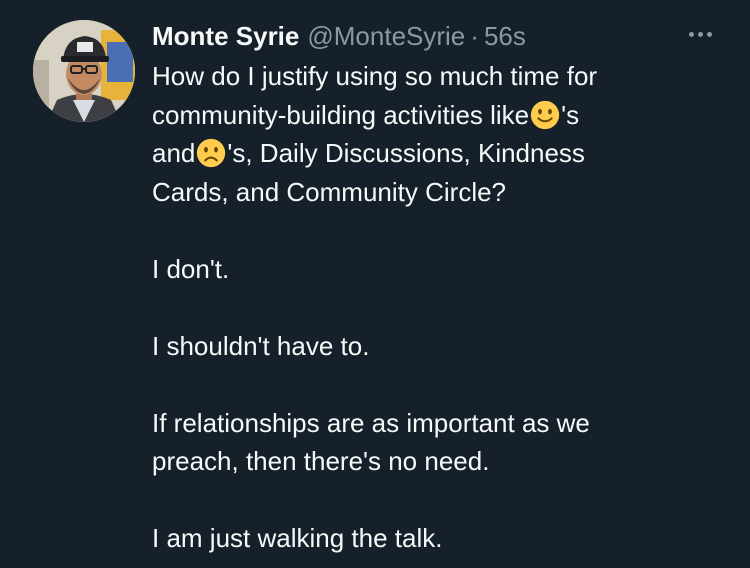  I want to click on tweet-line-text: How do I justify using so much time for, so click(375, 76).